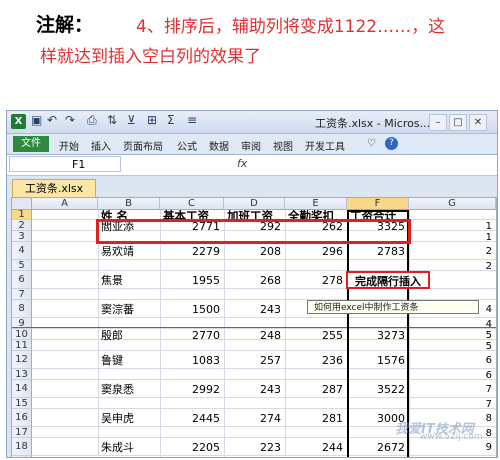  Describe the element at coordinates (65, 164) in the screenshot. I see `name-box: F1` at that location.